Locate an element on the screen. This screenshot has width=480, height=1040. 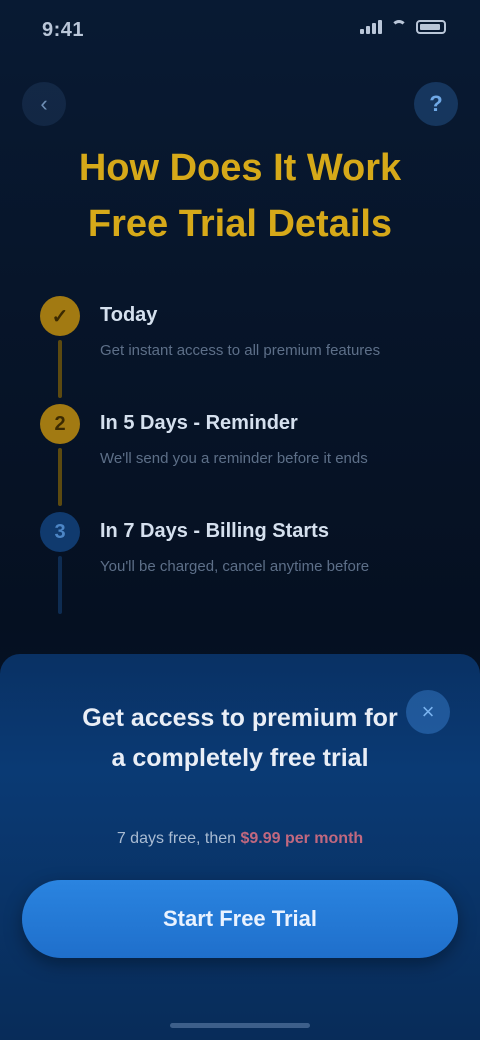
step-2-badge: 2 is located at coordinates (60, 424).